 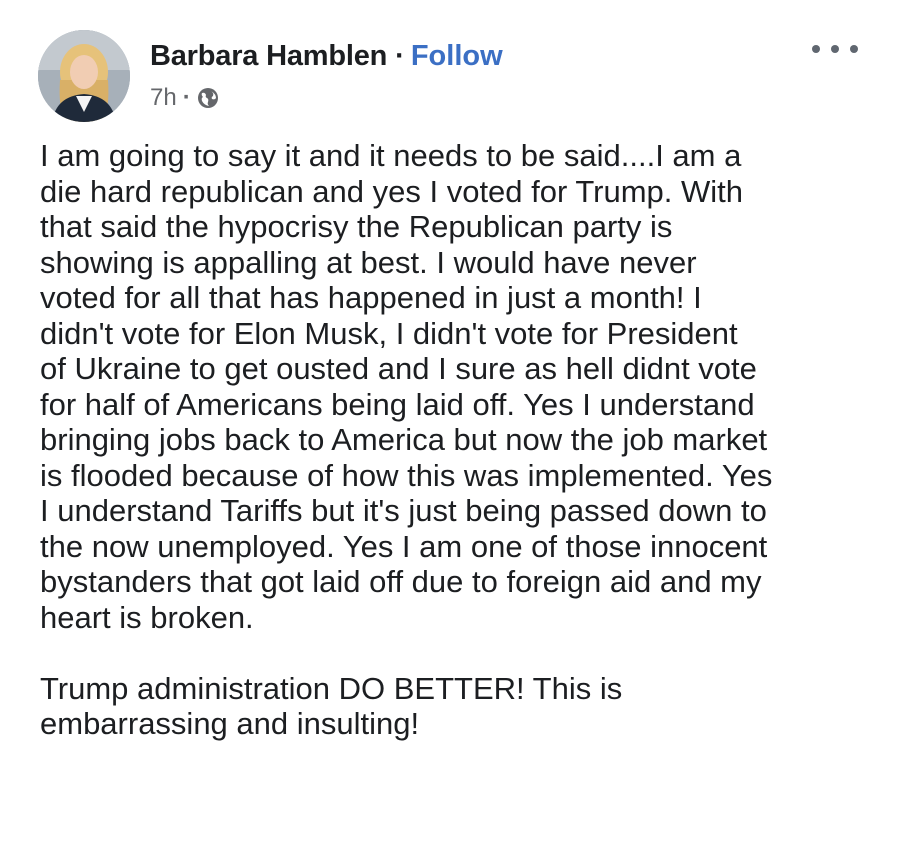 I want to click on follow-button: Follow, so click(x=457, y=56).